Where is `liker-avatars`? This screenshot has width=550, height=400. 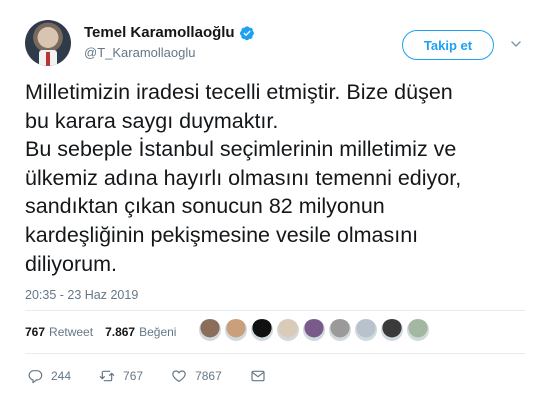
liker-avatars is located at coordinates (315, 330).